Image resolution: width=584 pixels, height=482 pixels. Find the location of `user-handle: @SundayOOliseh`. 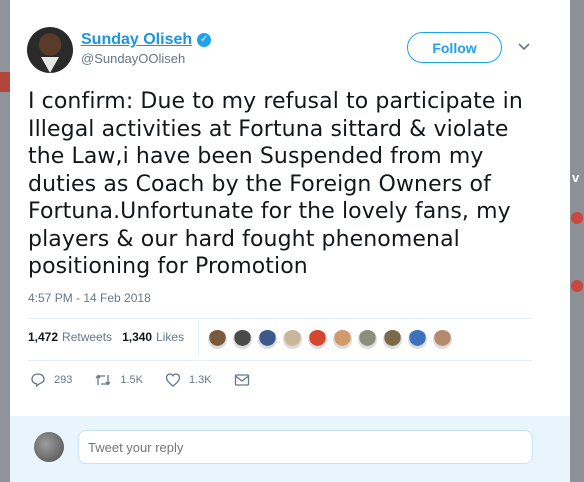

user-handle: @SundayOOliseh is located at coordinates (133, 58).